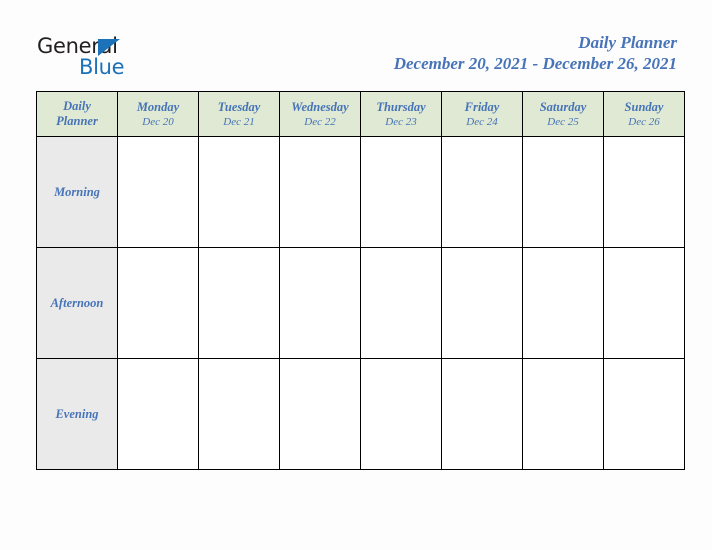  What do you see at coordinates (320, 414) in the screenshot?
I see `cell-evening-wednesday` at bounding box center [320, 414].